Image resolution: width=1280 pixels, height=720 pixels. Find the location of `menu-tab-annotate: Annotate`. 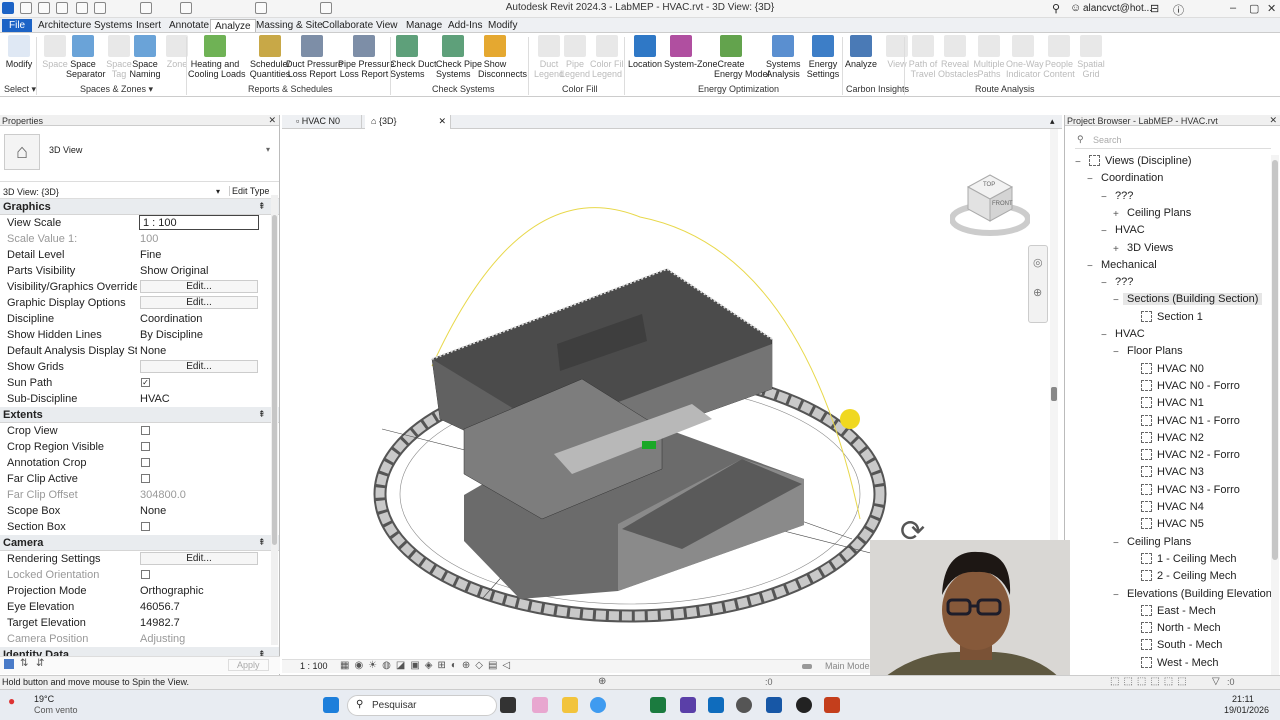

menu-tab-annotate: Annotate is located at coordinates (189, 25).